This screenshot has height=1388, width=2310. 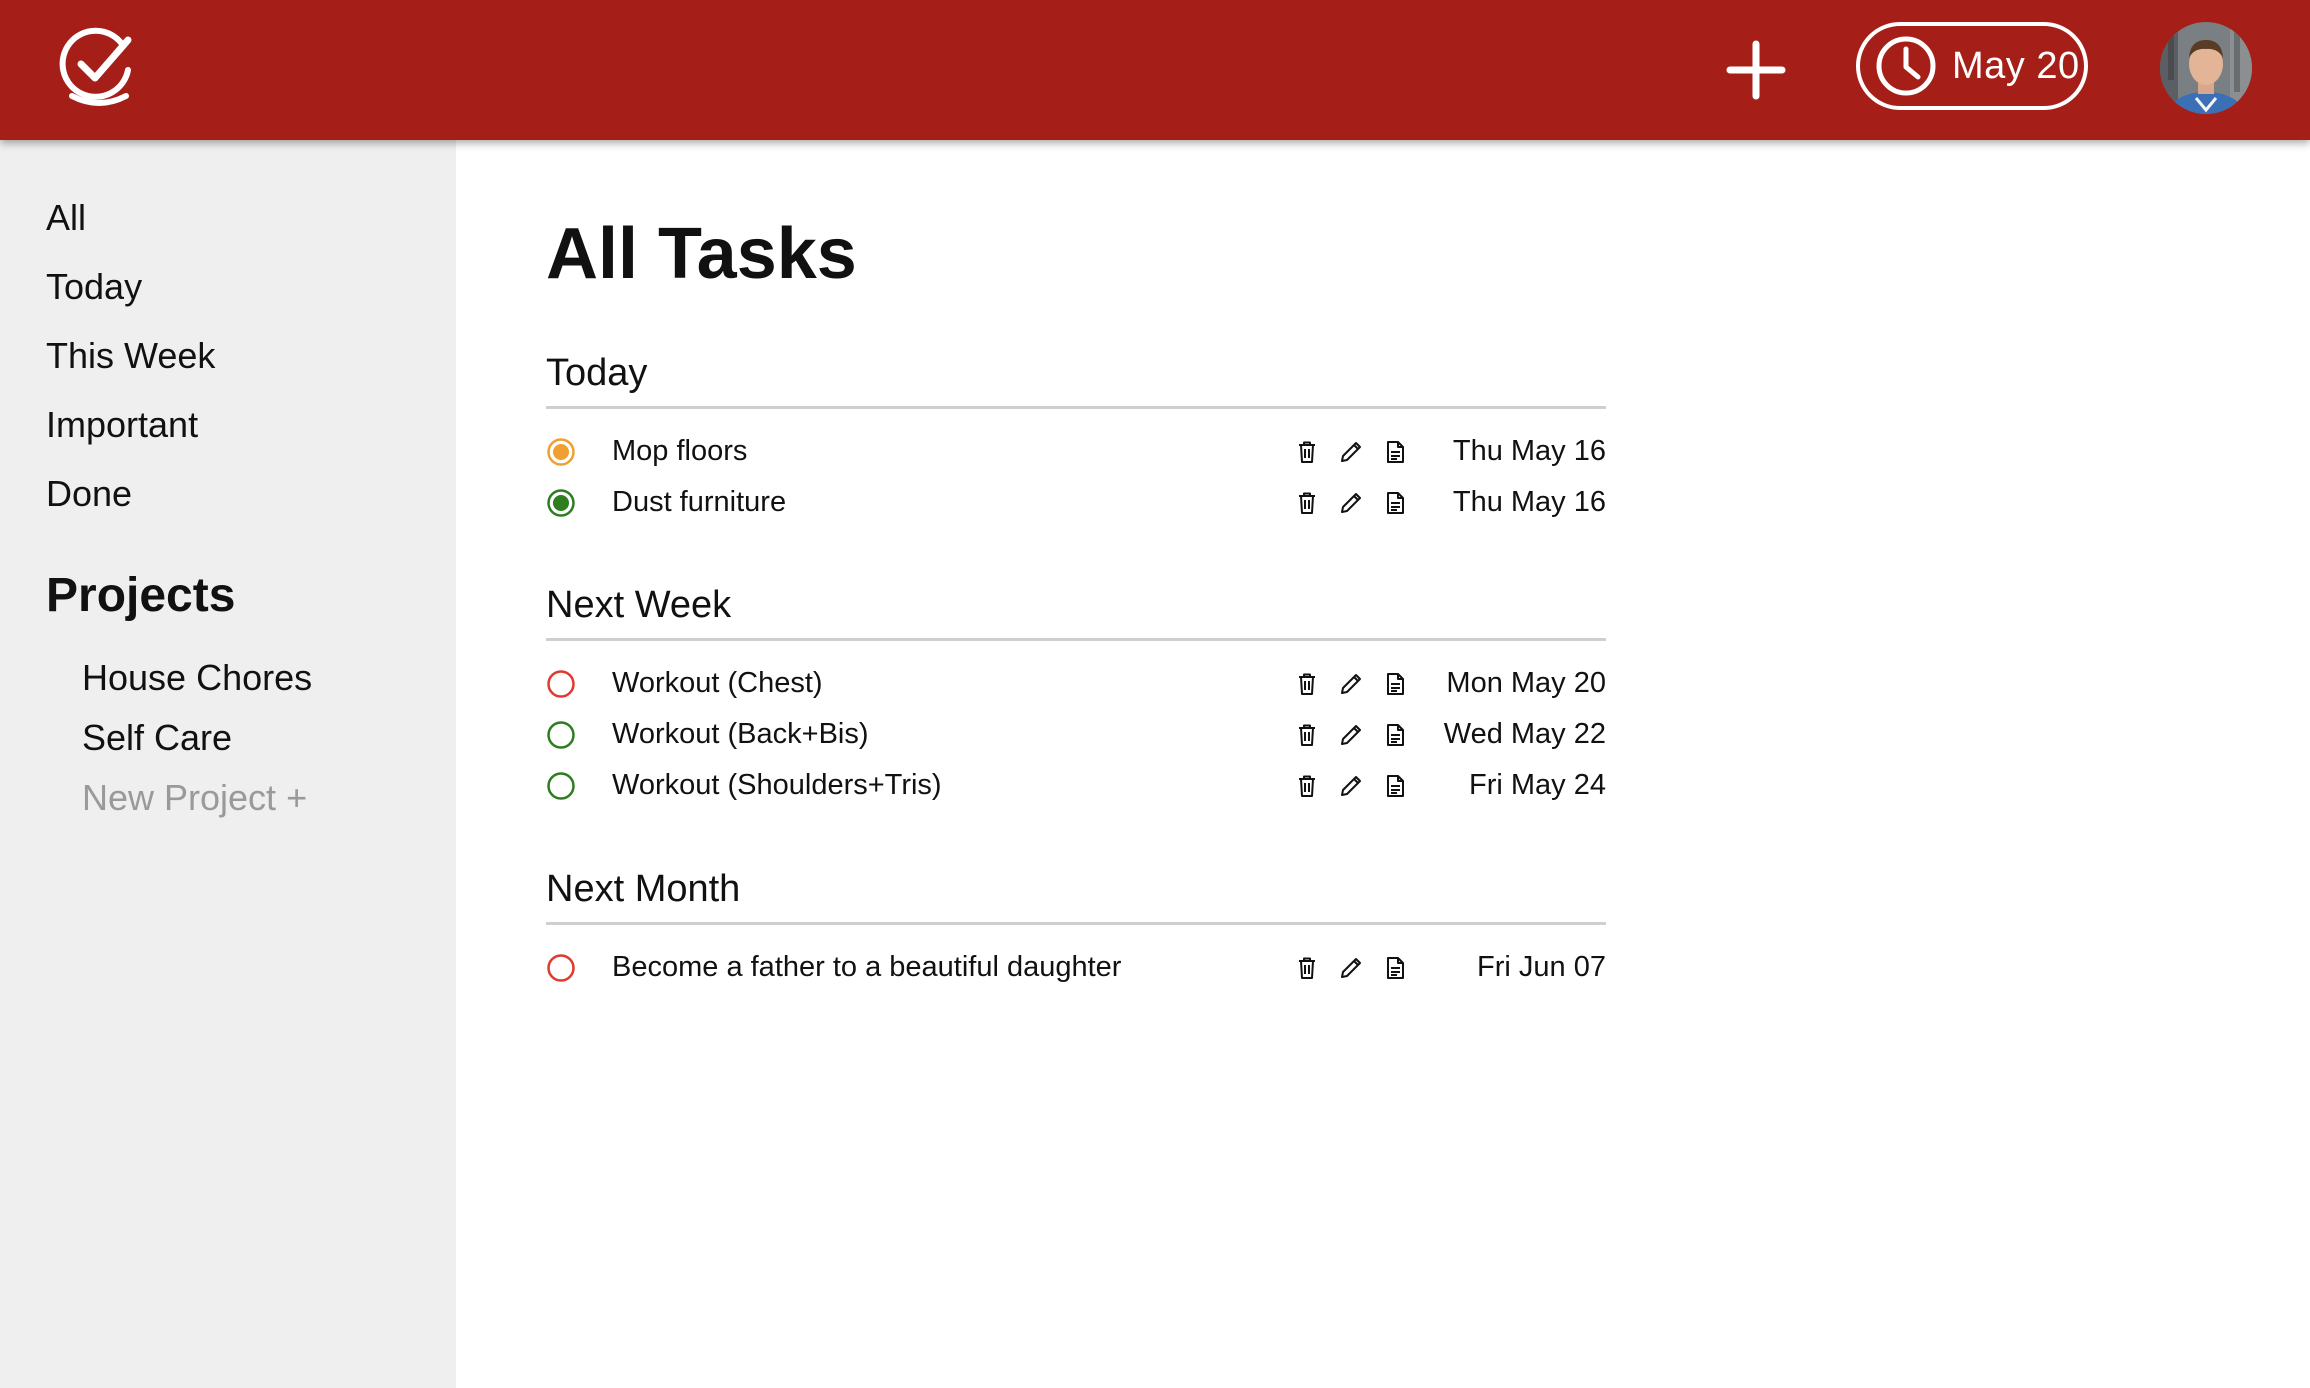 I want to click on task-title: Workout (Chest), so click(x=717, y=683).